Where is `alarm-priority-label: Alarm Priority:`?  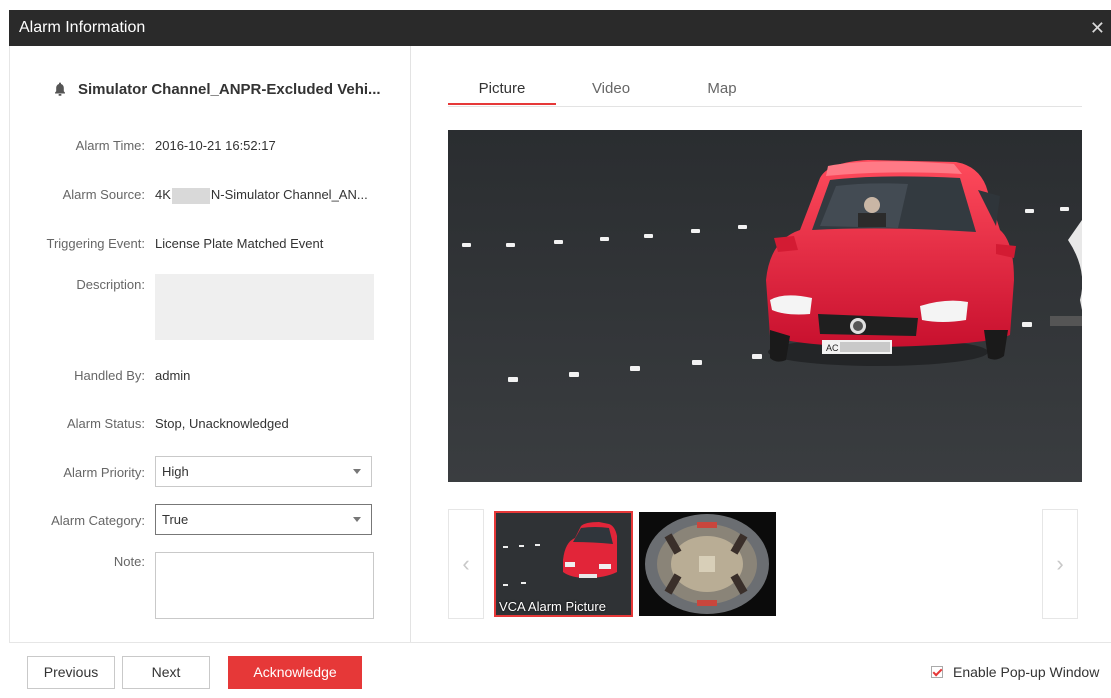 alarm-priority-label: Alarm Priority: is located at coordinates (104, 472).